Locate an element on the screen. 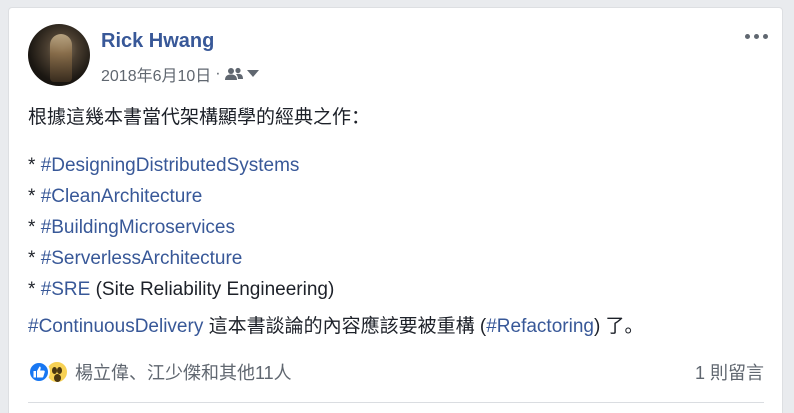 The height and width of the screenshot is (413, 794). post-meta: 2018年6月10日 · is located at coordinates (180, 74).